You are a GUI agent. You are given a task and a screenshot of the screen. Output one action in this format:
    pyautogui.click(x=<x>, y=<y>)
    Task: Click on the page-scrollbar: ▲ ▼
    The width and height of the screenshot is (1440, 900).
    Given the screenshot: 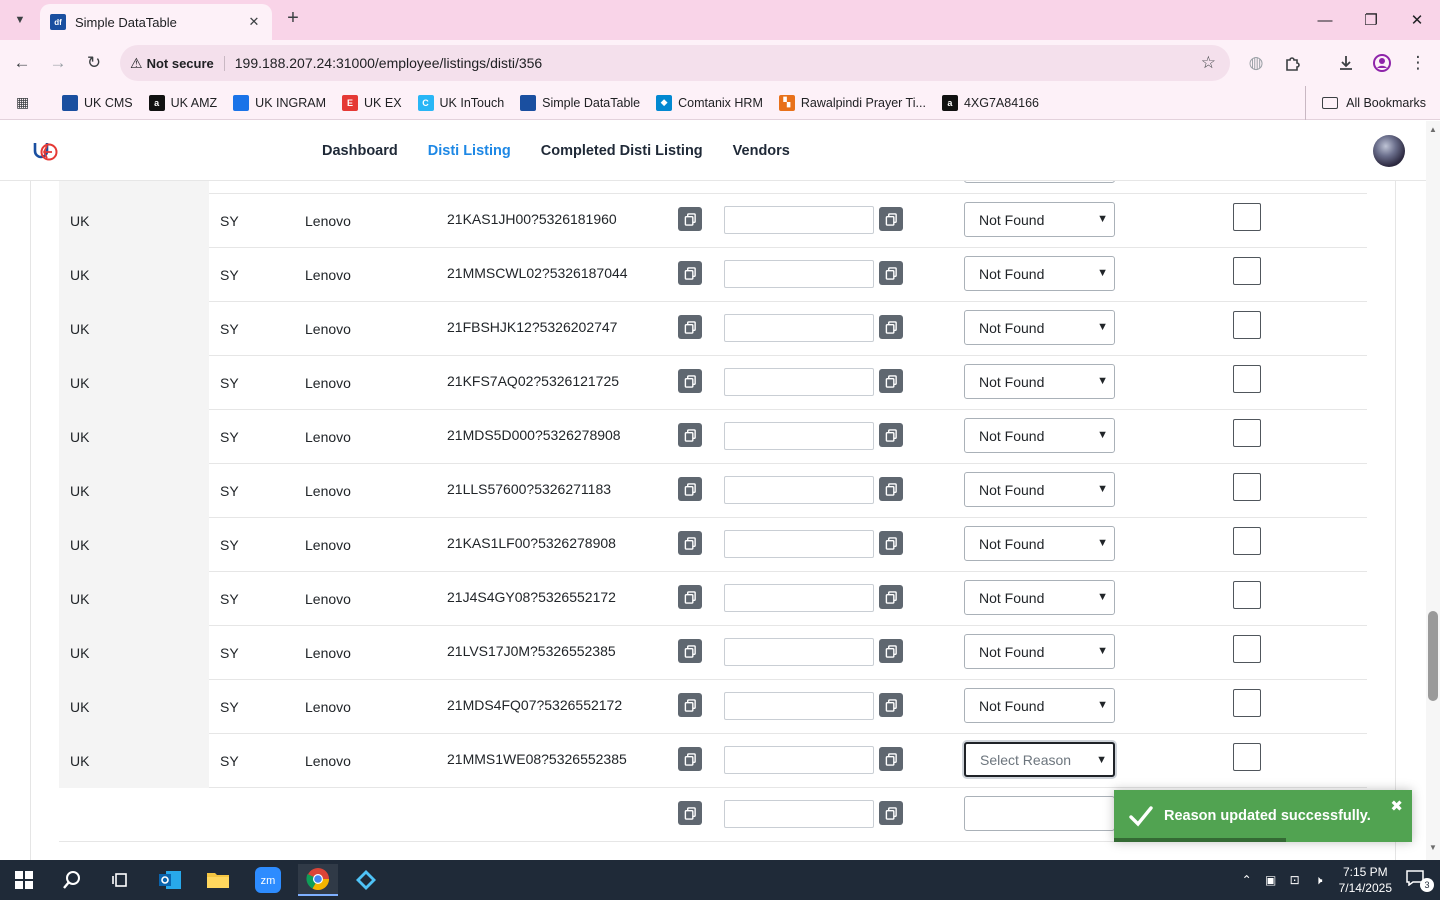 What is the action you would take?
    pyautogui.click(x=1433, y=490)
    